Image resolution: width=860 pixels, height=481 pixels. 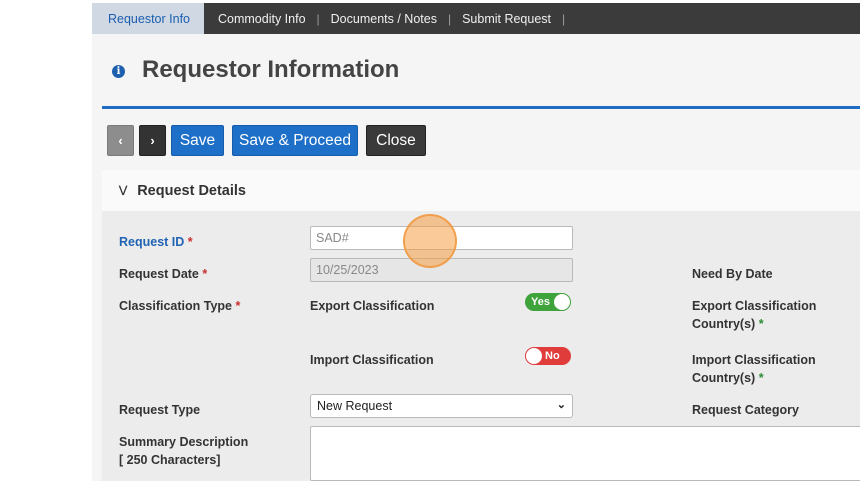 What do you see at coordinates (184, 442) in the screenshot?
I see `summary-label-line1: Summary Description` at bounding box center [184, 442].